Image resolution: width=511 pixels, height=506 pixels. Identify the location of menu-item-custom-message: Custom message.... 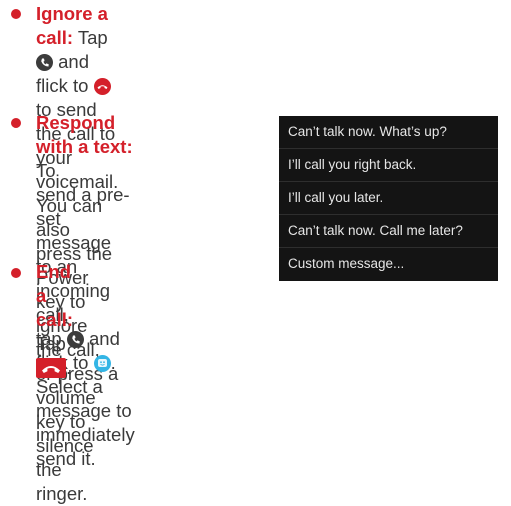
(388, 264).